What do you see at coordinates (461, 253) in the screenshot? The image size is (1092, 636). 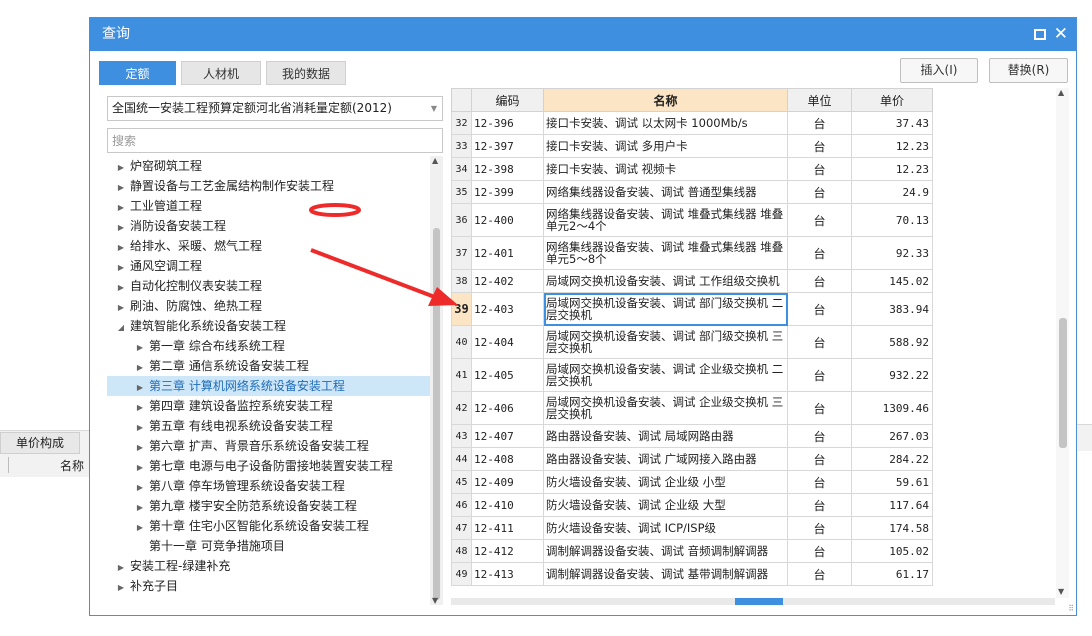 I see `row-index: 37` at bounding box center [461, 253].